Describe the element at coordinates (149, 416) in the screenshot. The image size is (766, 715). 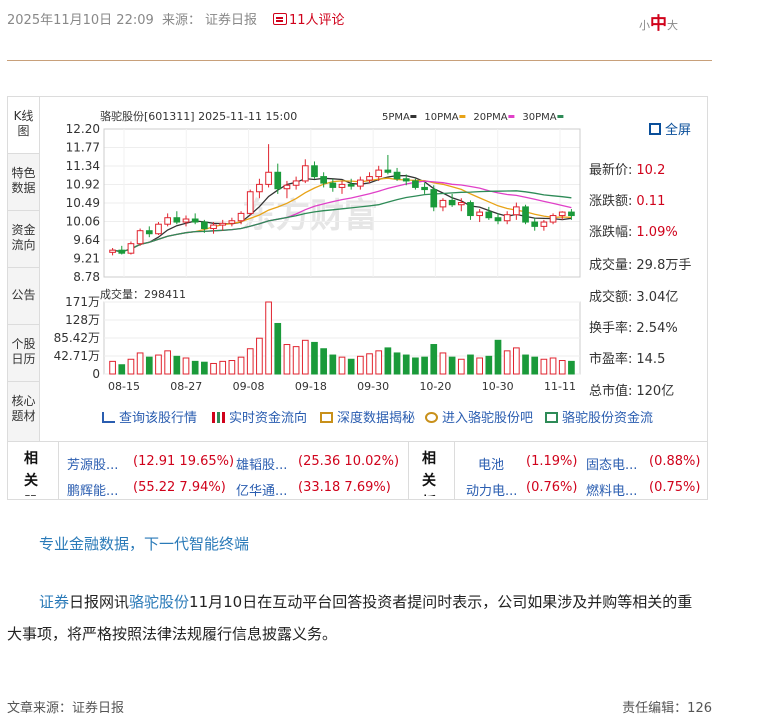
I see `link-query-quote: 查询该股行情` at that location.